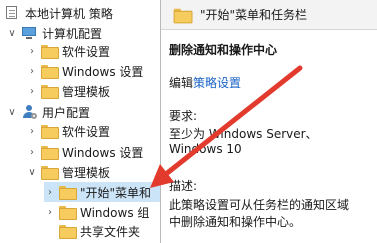 Image resolution: width=377 pixels, height=243 pixels. Describe the element at coordinates (29, 112) in the screenshot. I see `user-config-icon` at that location.